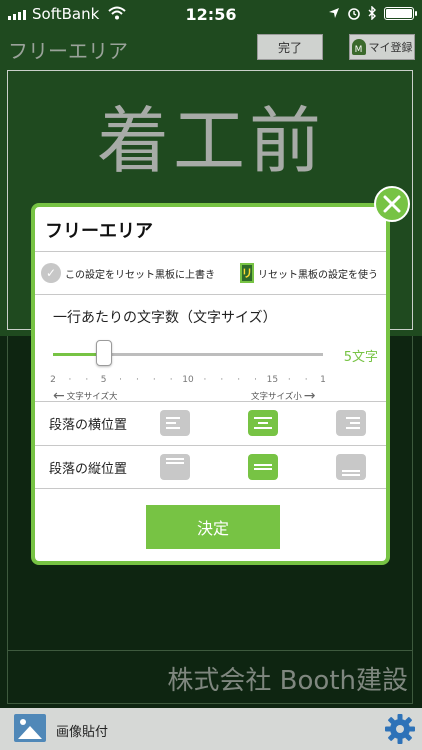 The image size is (422, 750). Describe the element at coordinates (82, 730) in the screenshot. I see `image-paste-button: 画像貼付` at that location.